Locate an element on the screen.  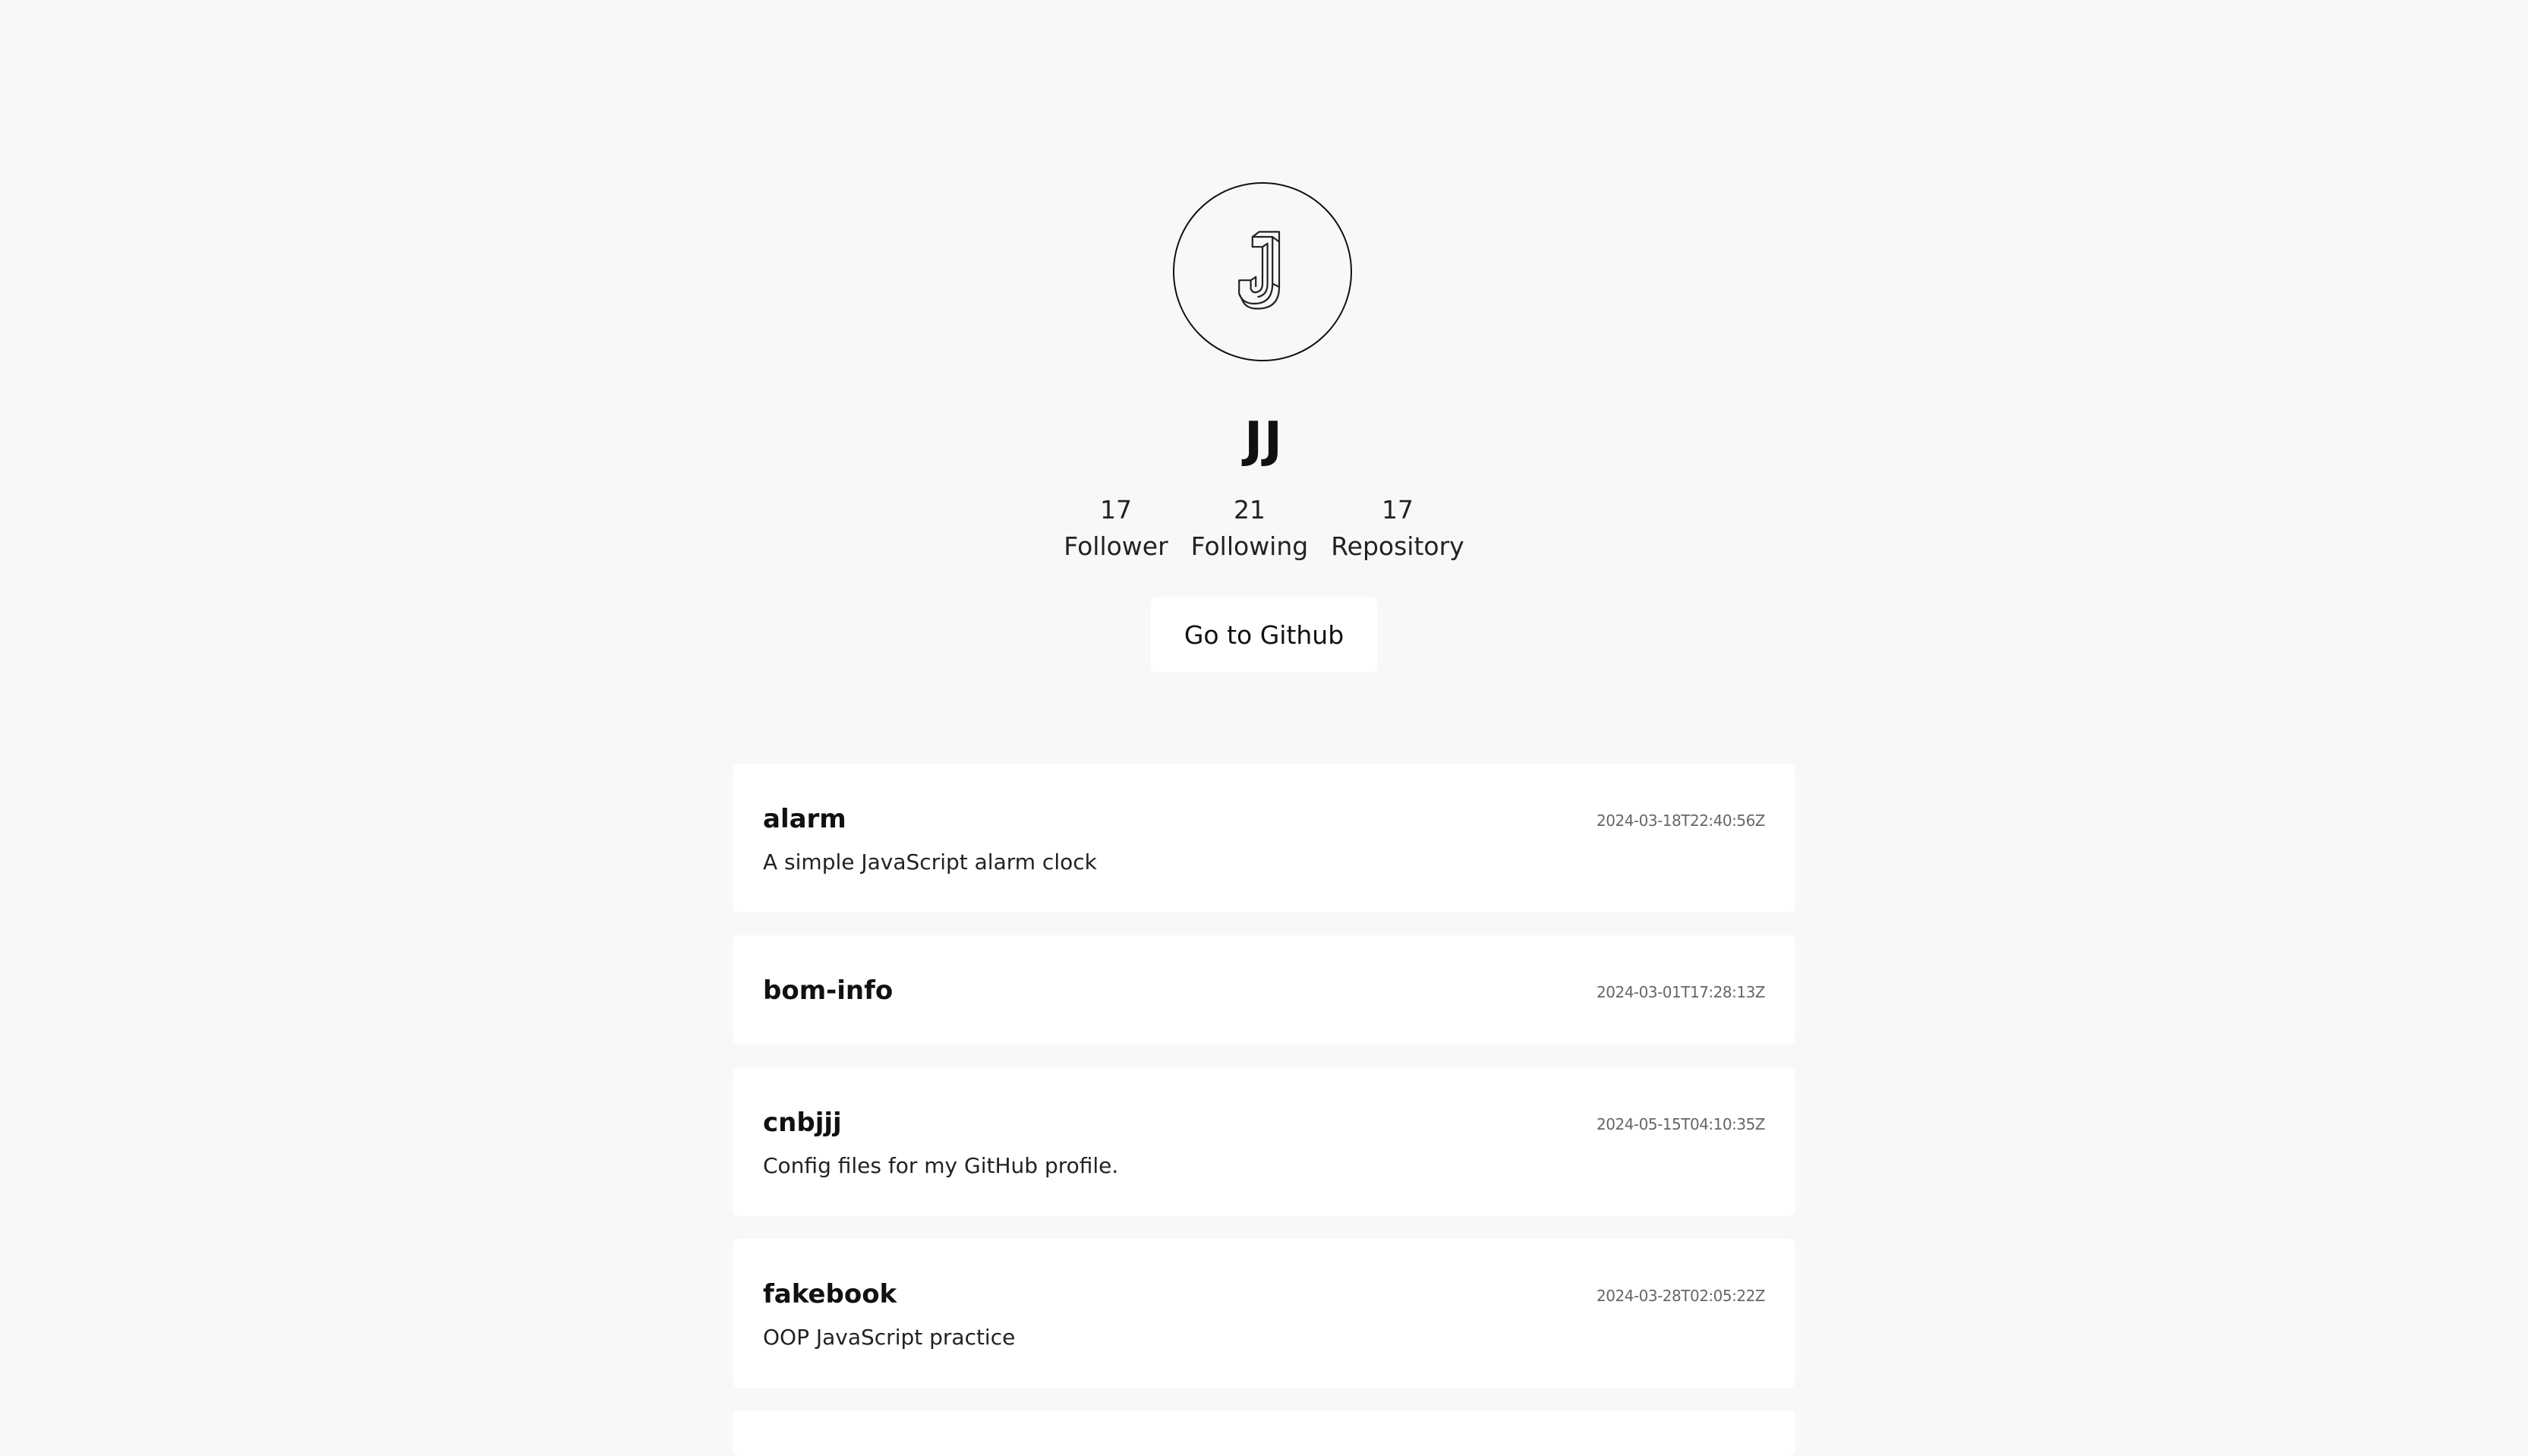
repo-name: alarm is located at coordinates (804, 819).